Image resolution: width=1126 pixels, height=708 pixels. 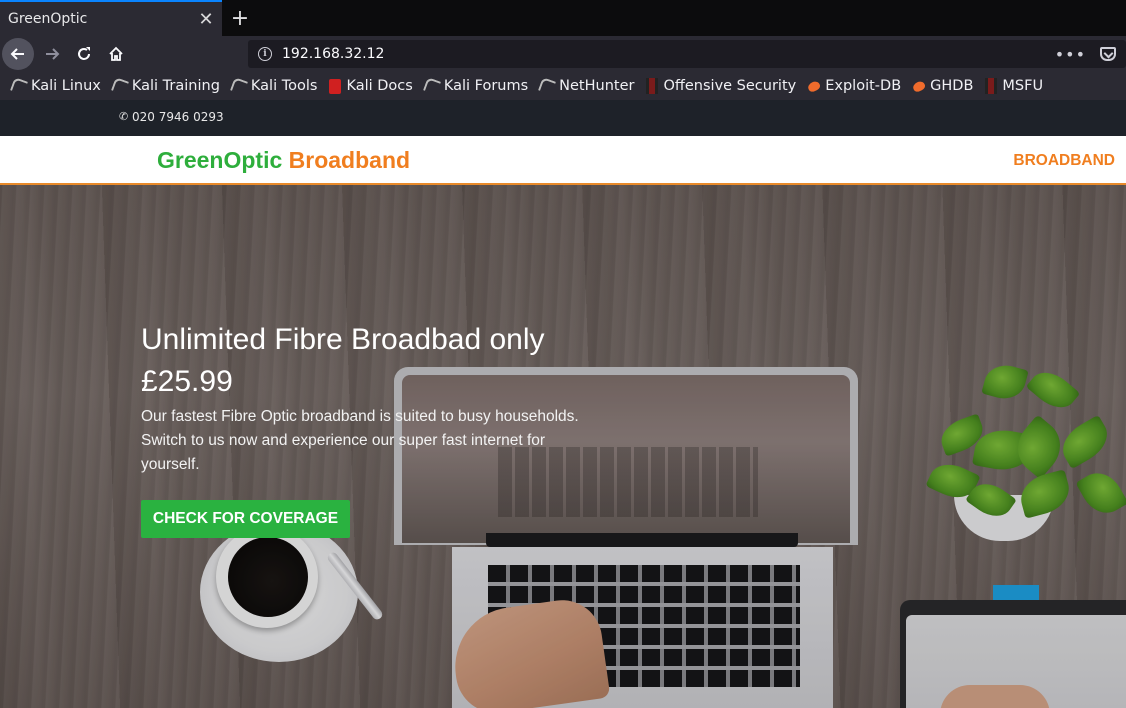 I want to click on bookmark-kali-training: Kali Training, so click(x=165, y=86).